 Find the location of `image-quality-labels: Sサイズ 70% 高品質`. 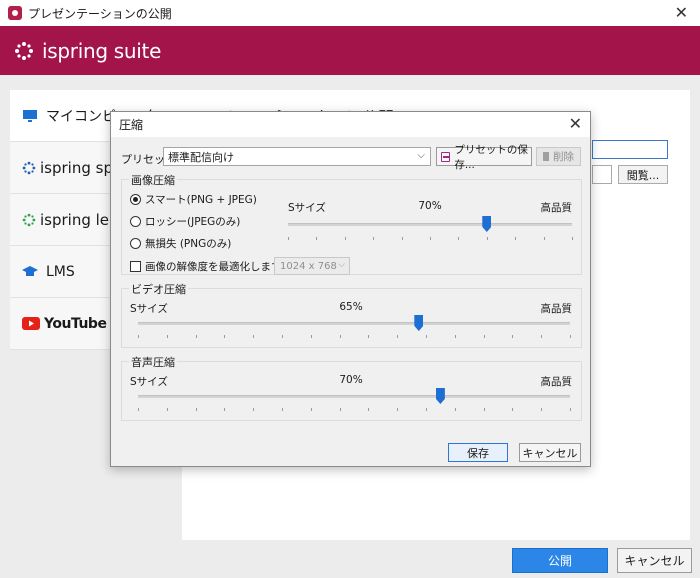

image-quality-labels: Sサイズ 70% 高品質 is located at coordinates (430, 207).